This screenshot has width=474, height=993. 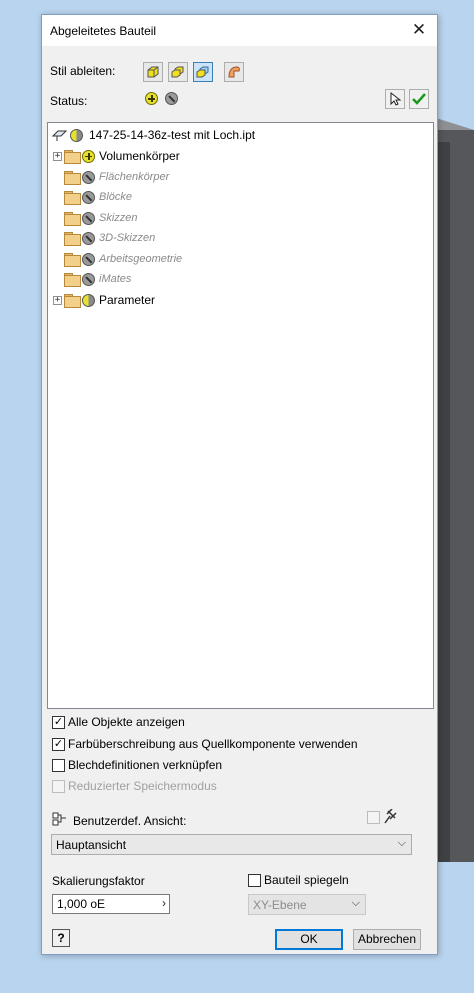 I want to click on part-icon, so click(x=60, y=135).